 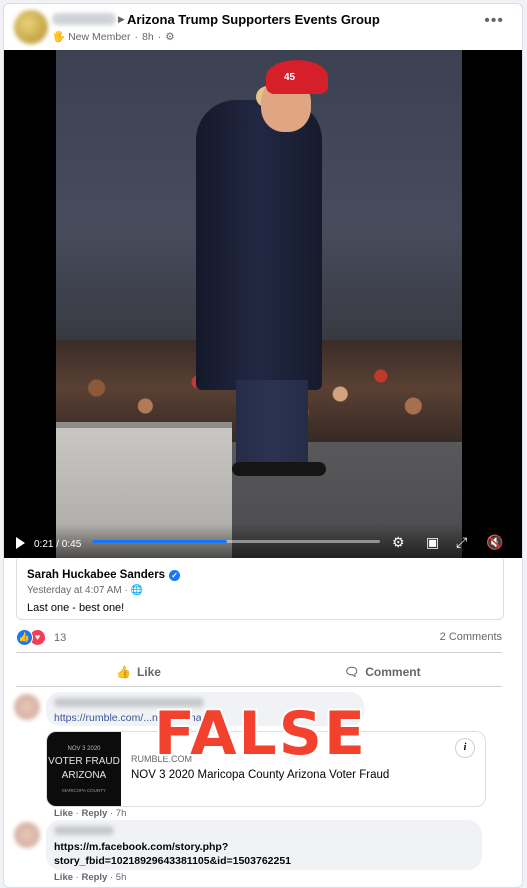 What do you see at coordinates (60, 637) in the screenshot?
I see `reaction-count: 13` at bounding box center [60, 637].